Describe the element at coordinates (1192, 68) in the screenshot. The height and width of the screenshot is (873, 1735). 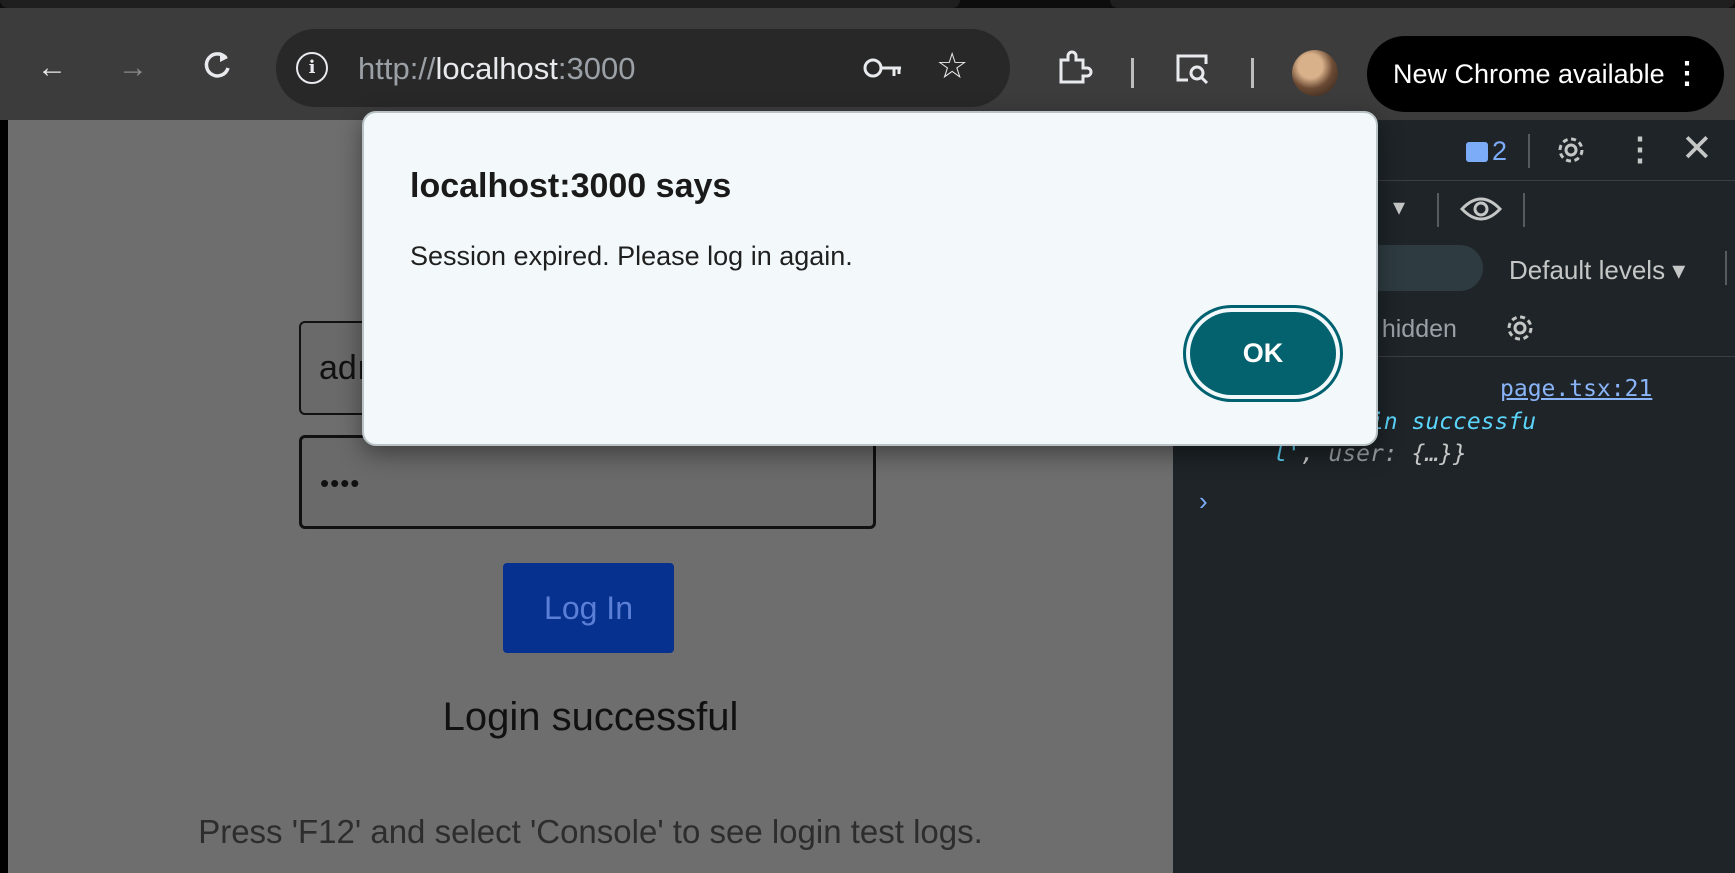
I see `lens-search-icon` at that location.